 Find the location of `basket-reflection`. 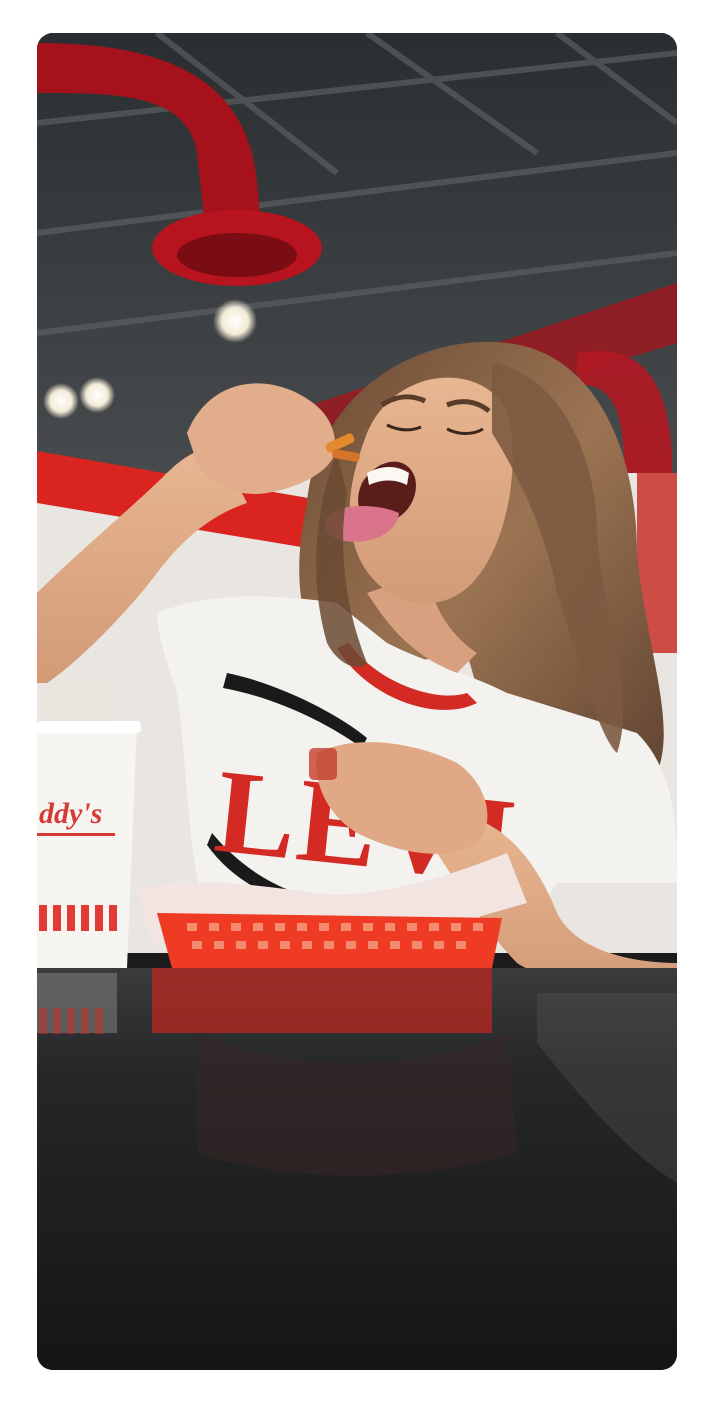

basket-reflection is located at coordinates (322, 1000).